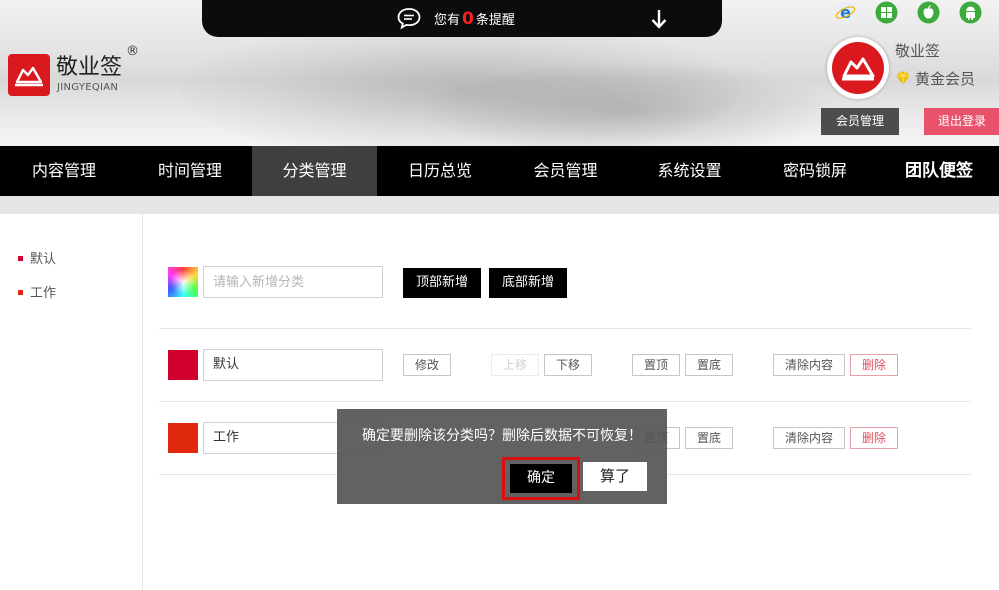 Image resolution: width=999 pixels, height=590 pixels. I want to click on apple-icon, so click(928, 12).